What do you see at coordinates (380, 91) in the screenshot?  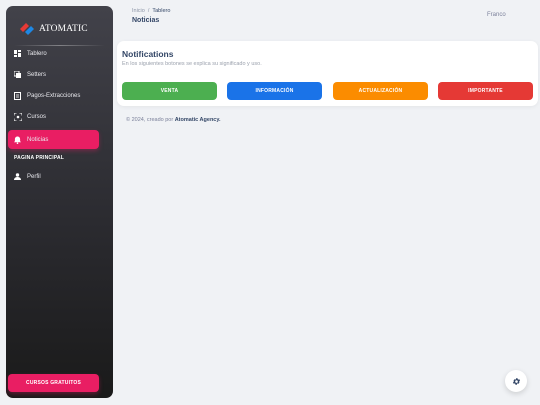 I see `actualizacion-button: ACTUALIZACIÓN` at bounding box center [380, 91].